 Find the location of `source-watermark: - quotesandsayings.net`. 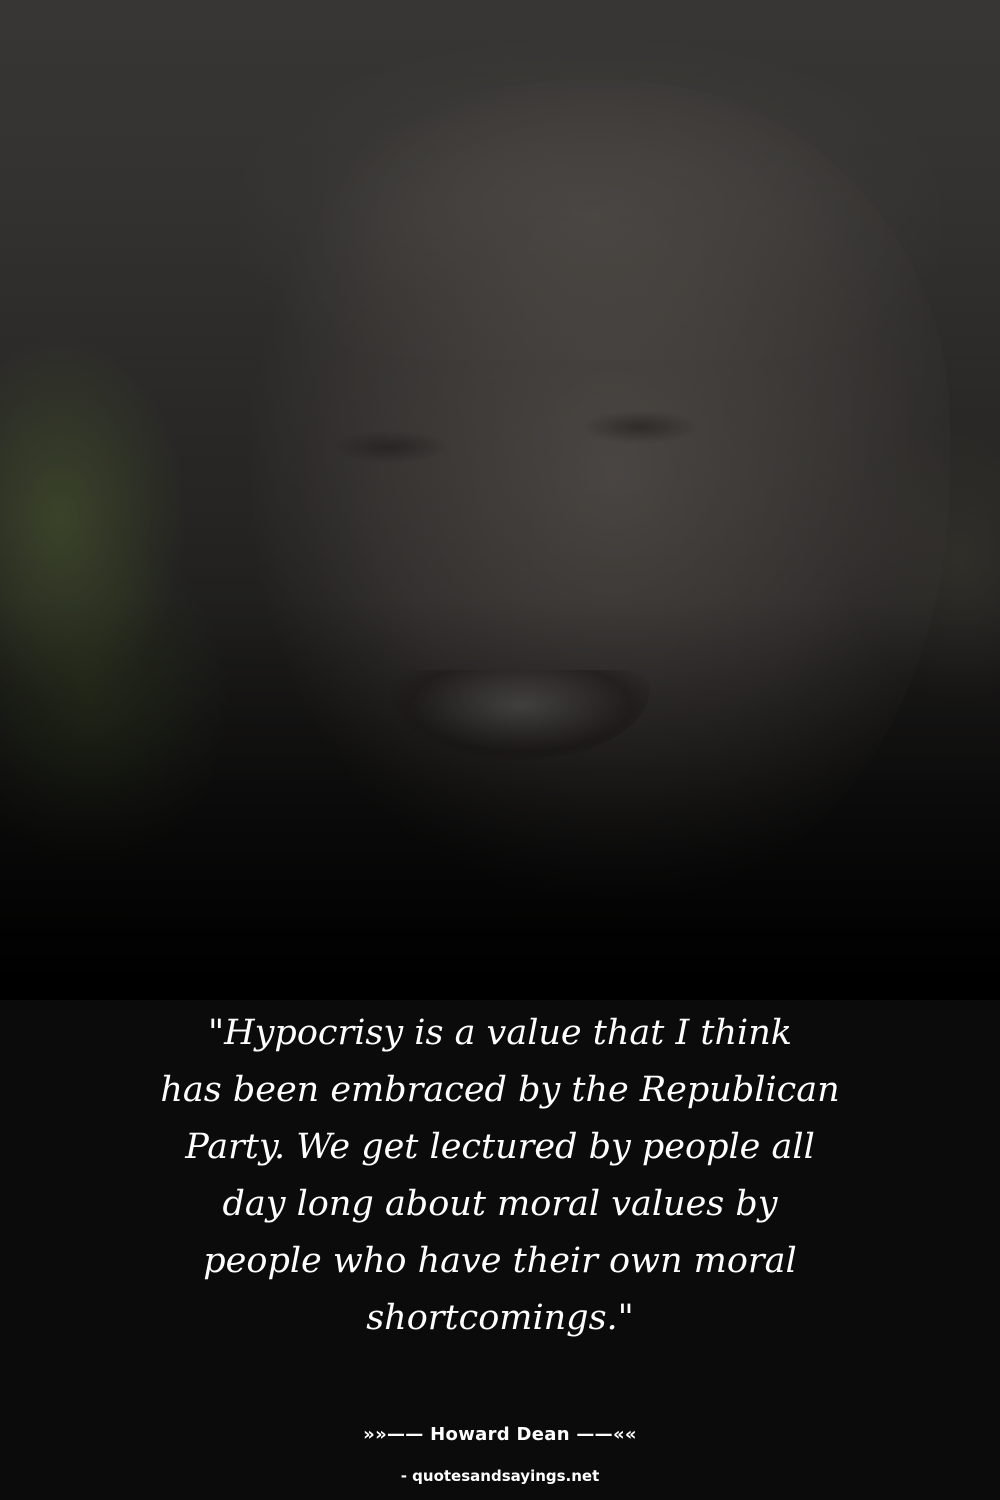

source-watermark: - quotesandsayings.net is located at coordinates (500, 1476).